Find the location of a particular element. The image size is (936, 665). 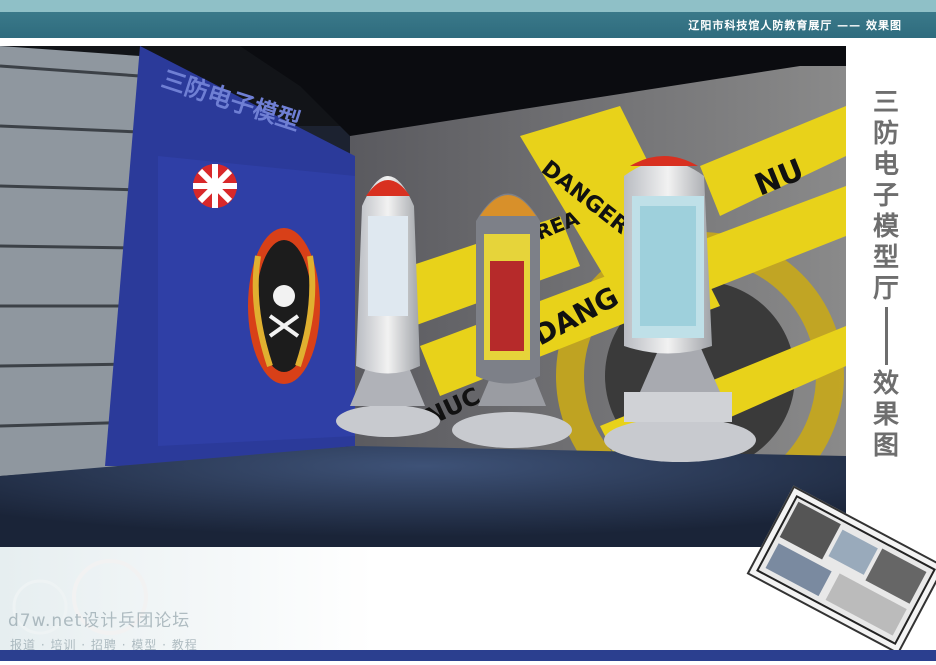

header-light-strip is located at coordinates (468, 6).